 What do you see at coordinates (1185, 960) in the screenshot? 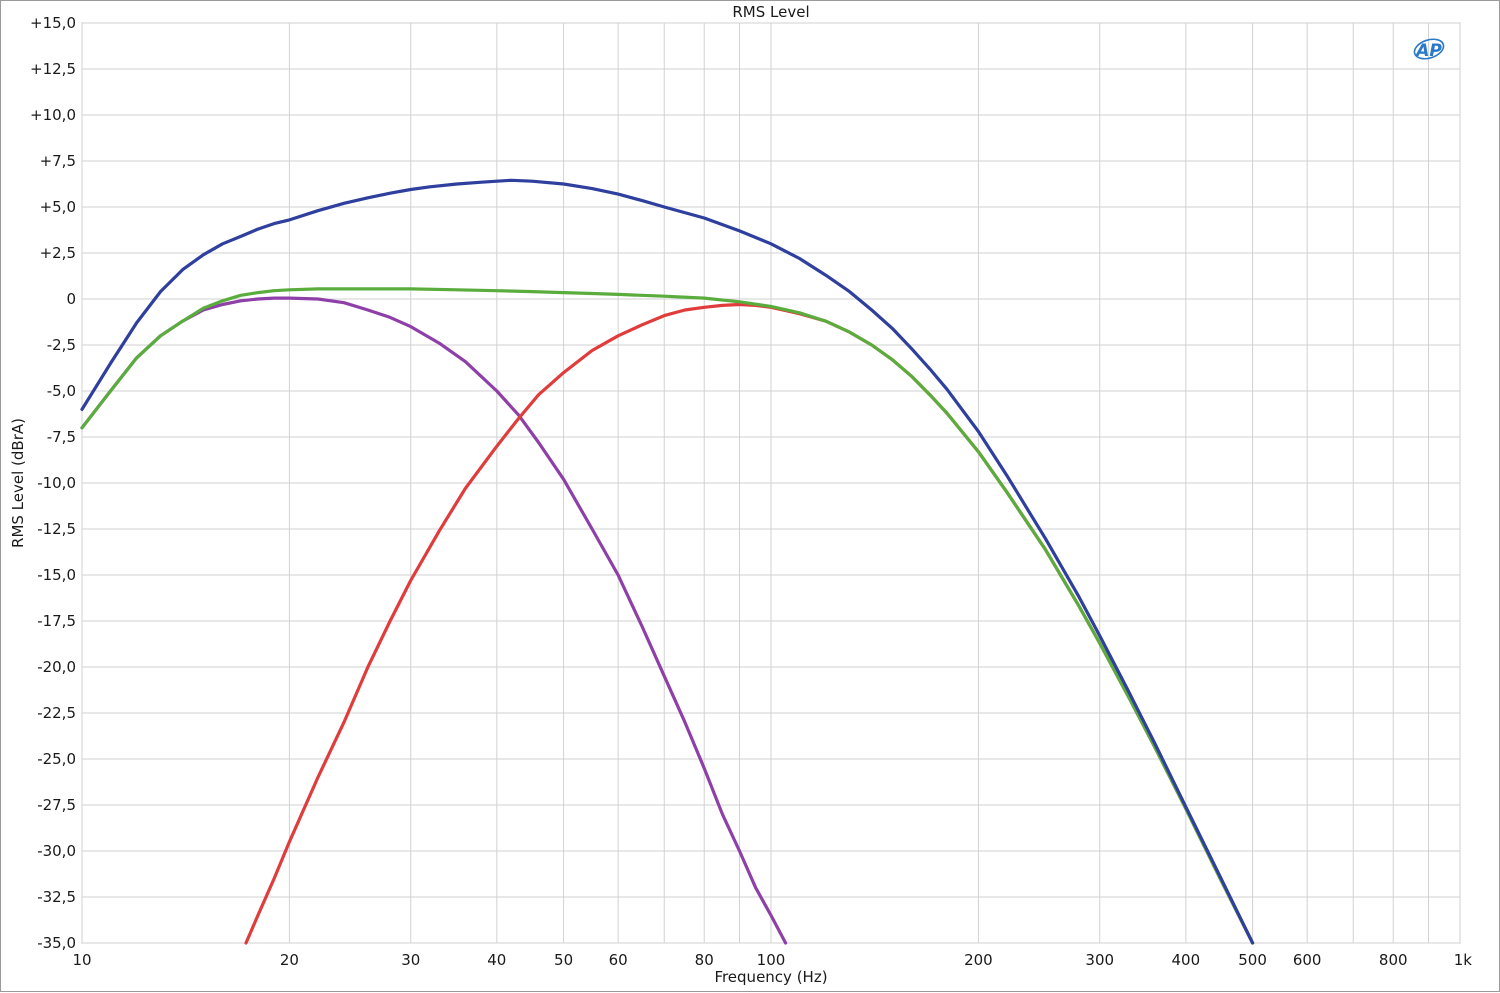
I see `x-tick-label: 400` at bounding box center [1185, 960].